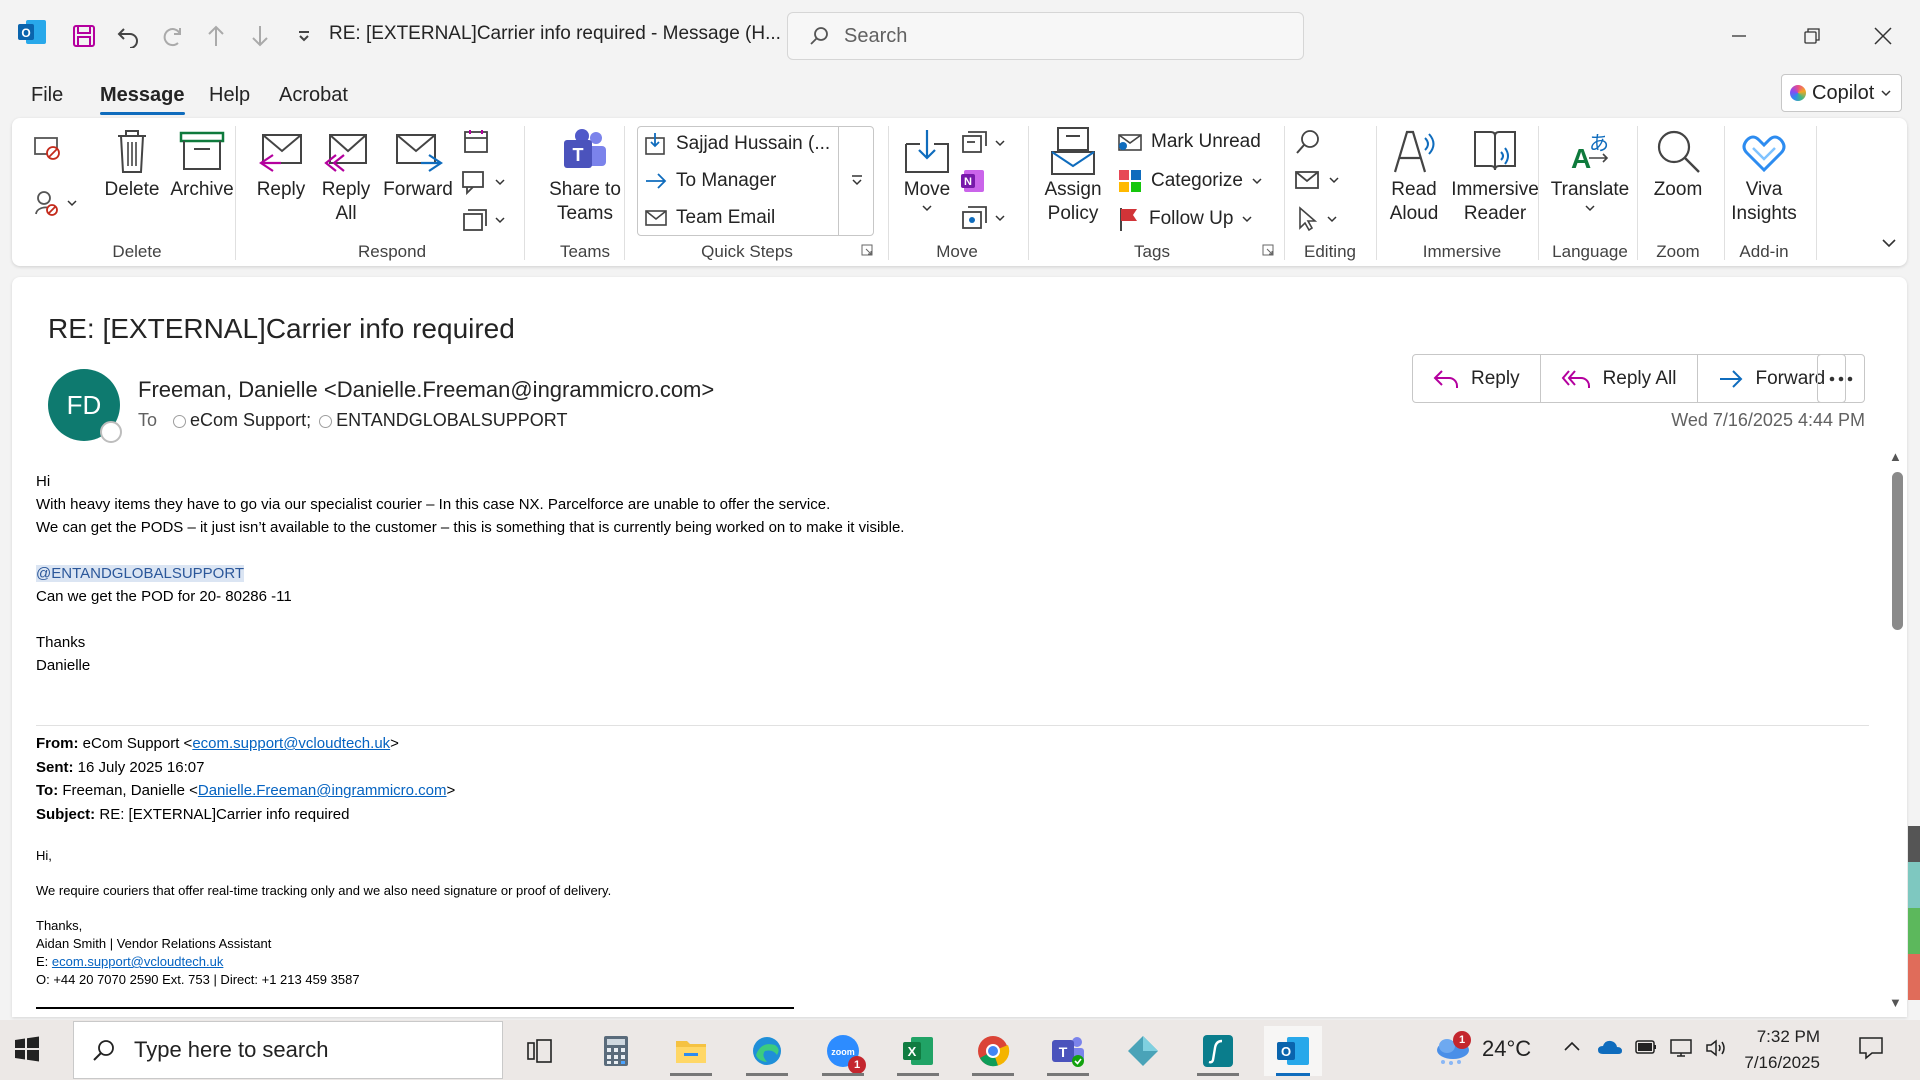  Describe the element at coordinates (691, 1051) in the screenshot. I see `file-explorer-app` at that location.